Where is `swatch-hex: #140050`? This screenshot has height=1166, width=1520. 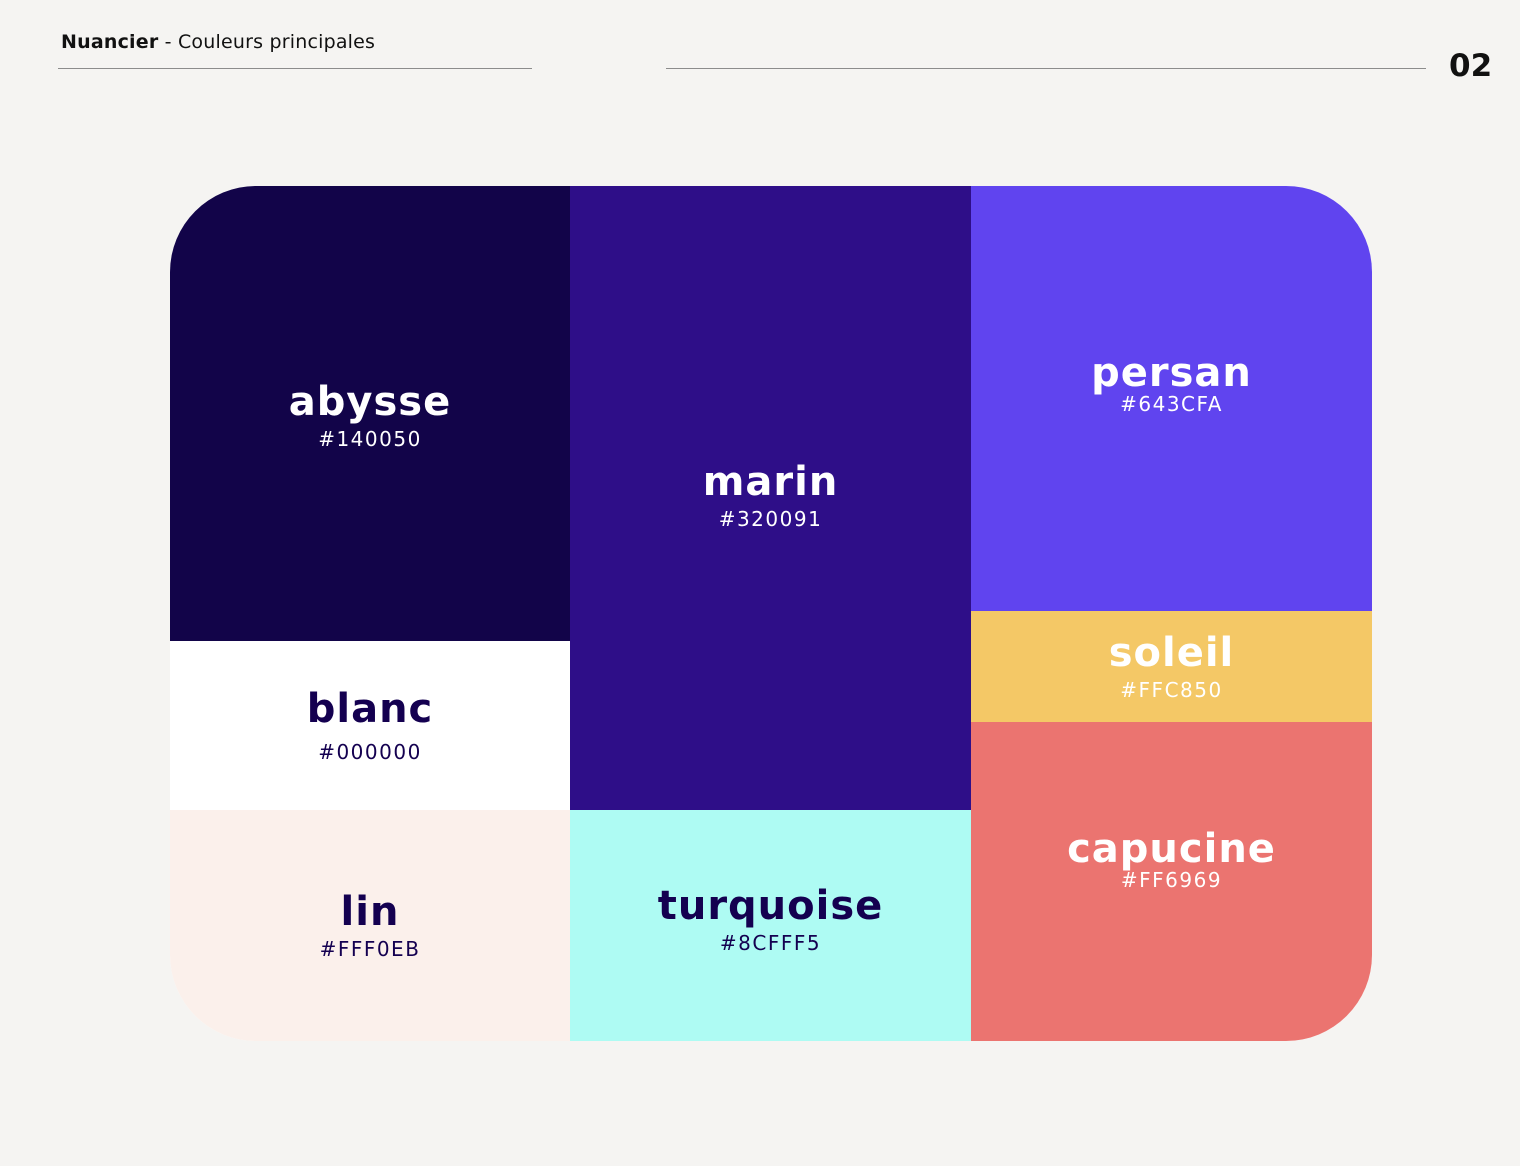
swatch-hex: #140050 is located at coordinates (370, 438).